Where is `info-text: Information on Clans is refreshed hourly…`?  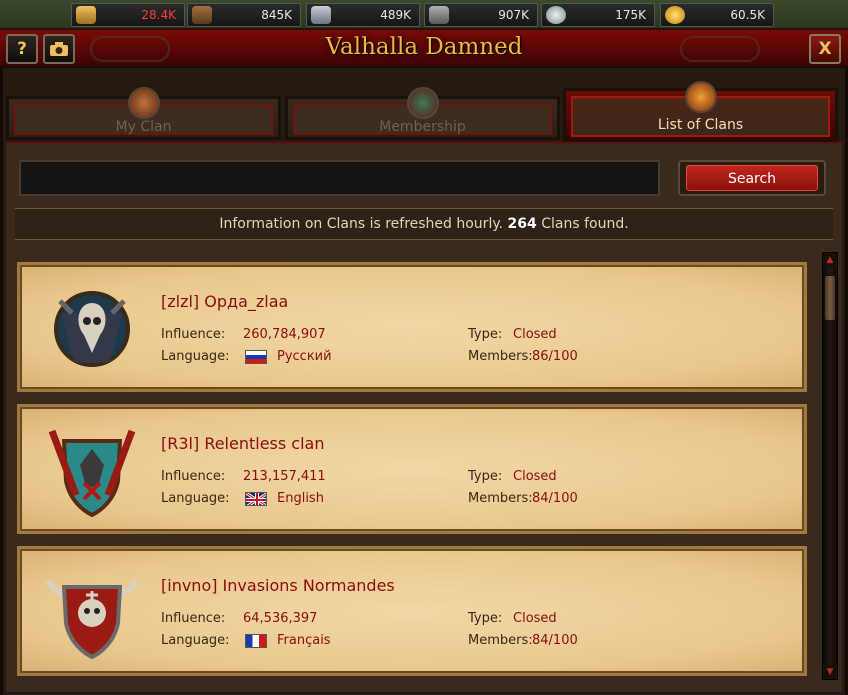 info-text: Information on Clans is refreshed hourly… is located at coordinates (361, 224).